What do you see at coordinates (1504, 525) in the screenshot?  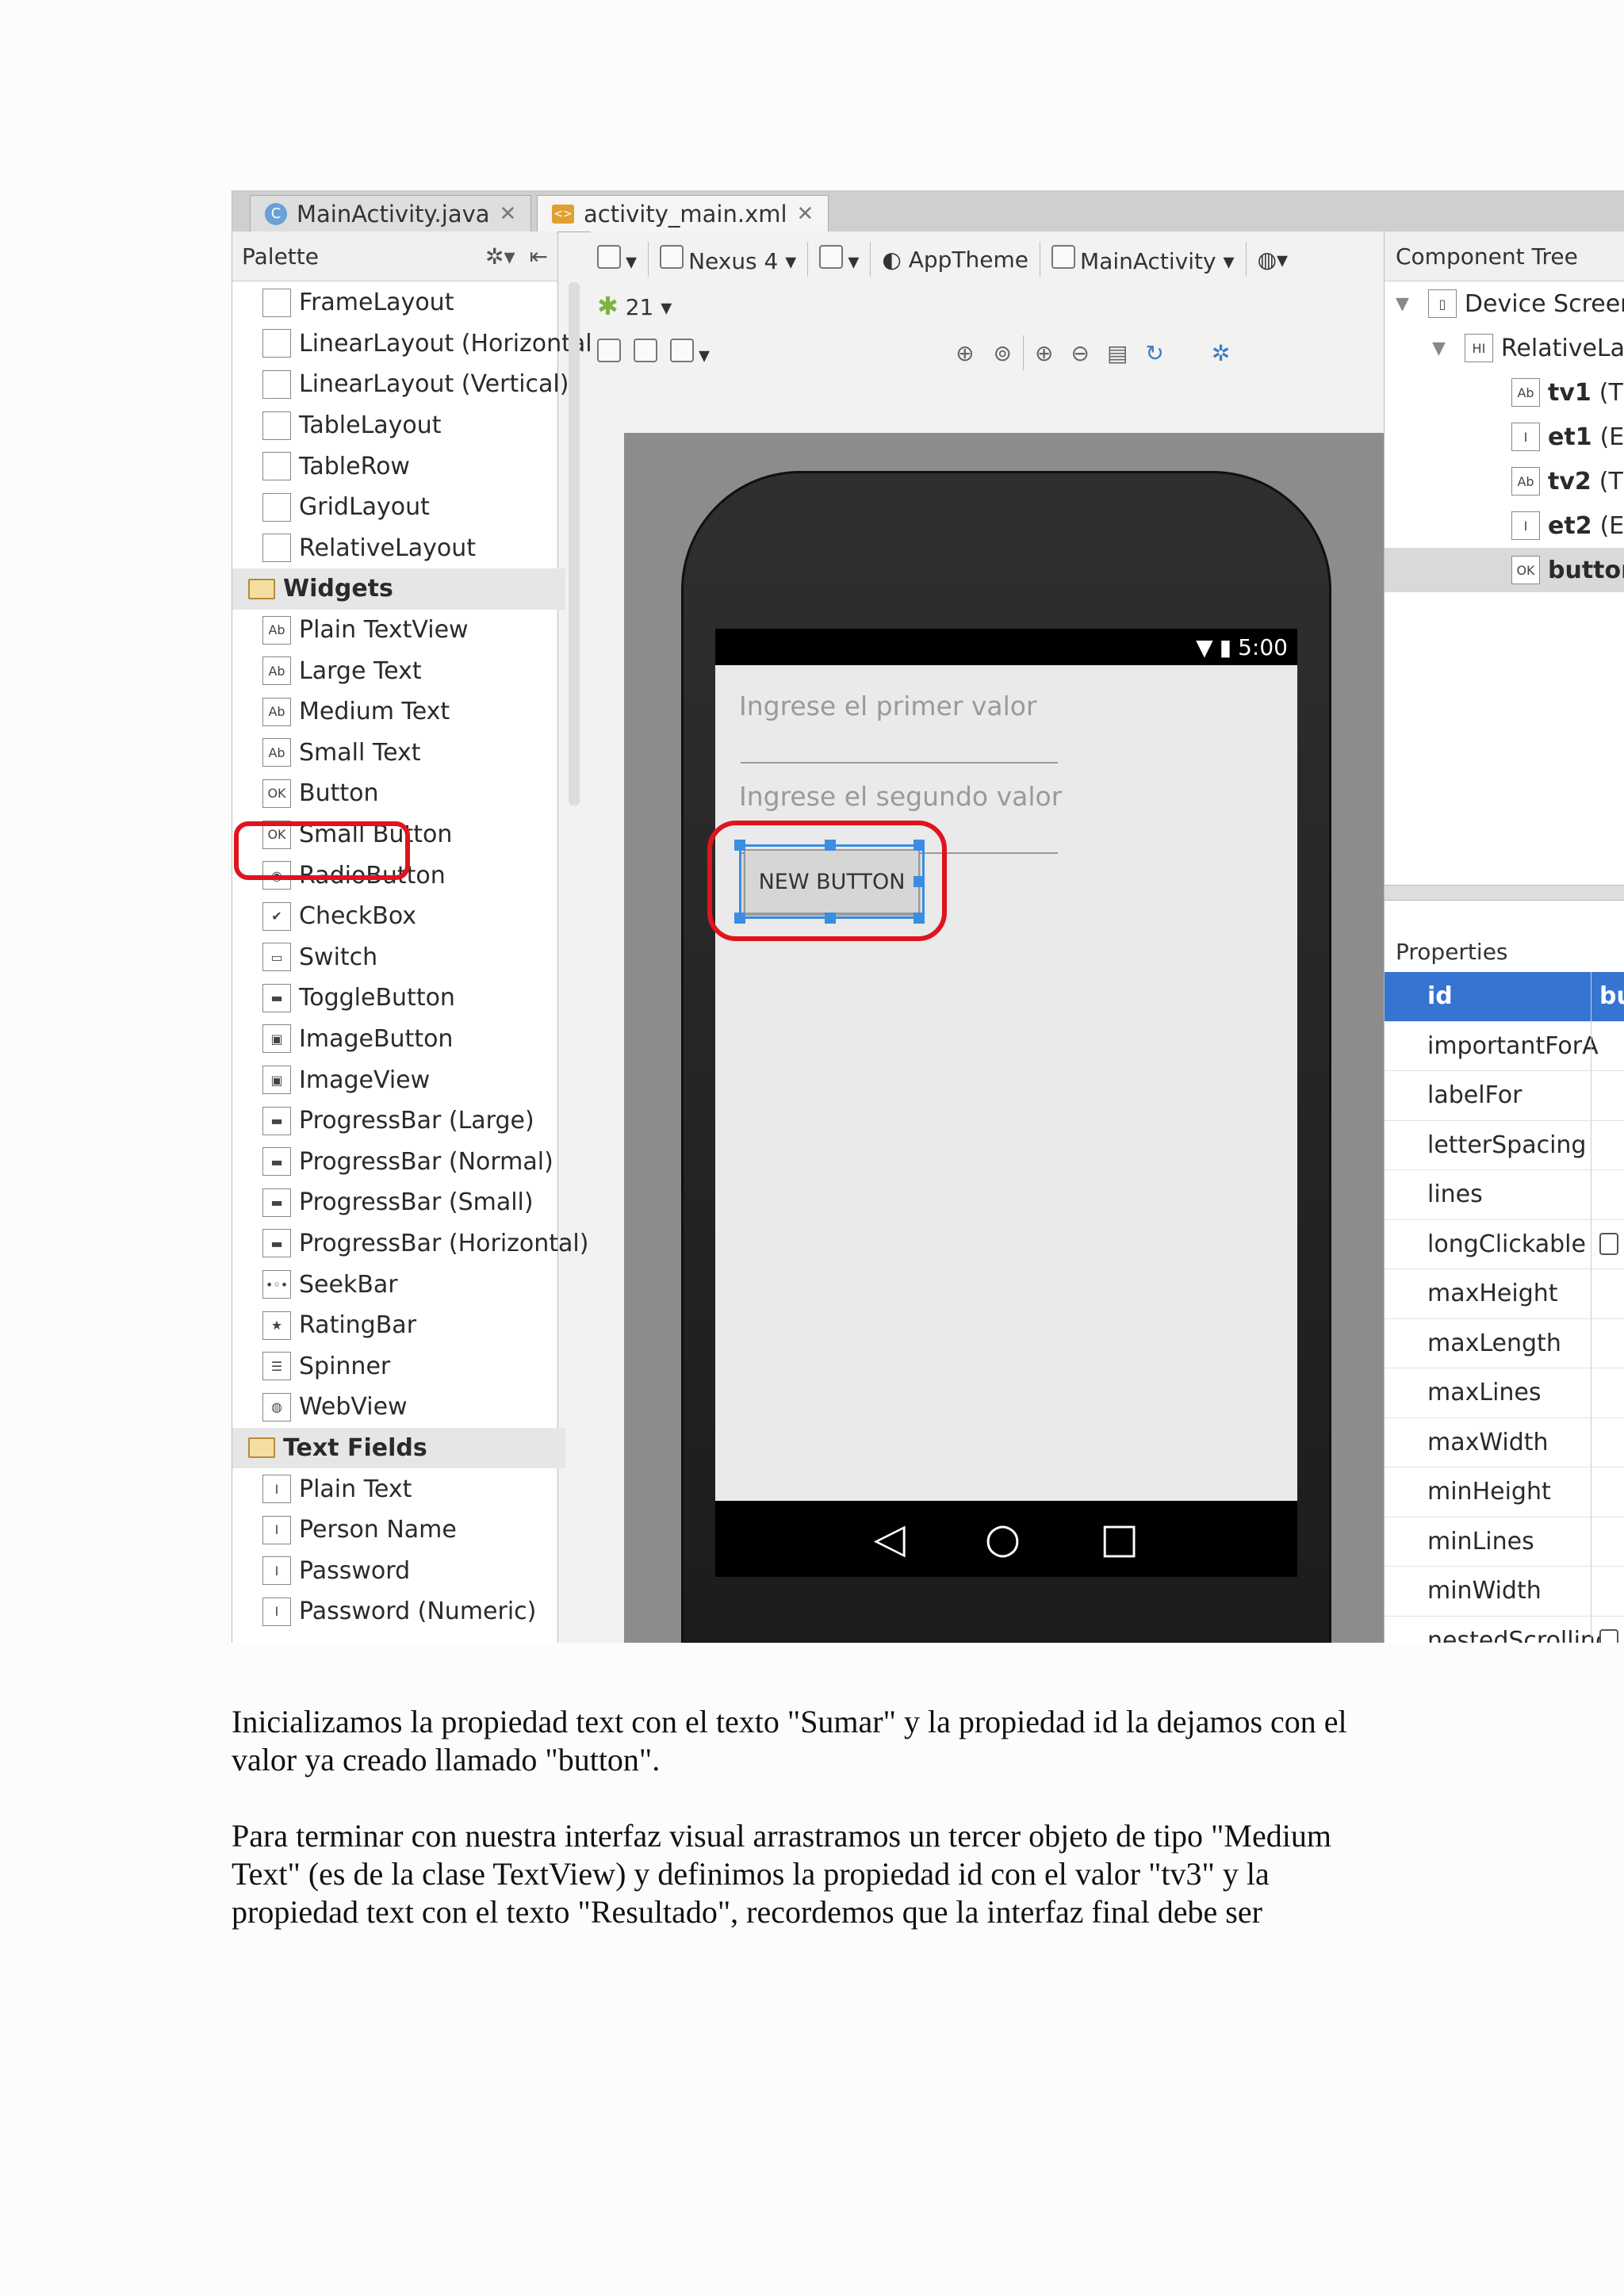 I see `tree-node: Iet2 (Ec` at bounding box center [1504, 525].